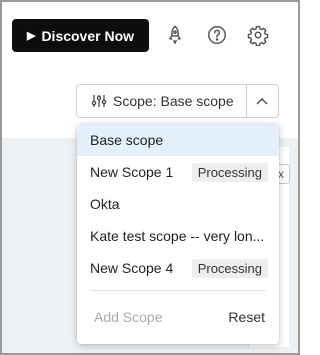 The image size is (320, 355). Describe the element at coordinates (178, 290) in the screenshot. I see `menu-divider` at that location.